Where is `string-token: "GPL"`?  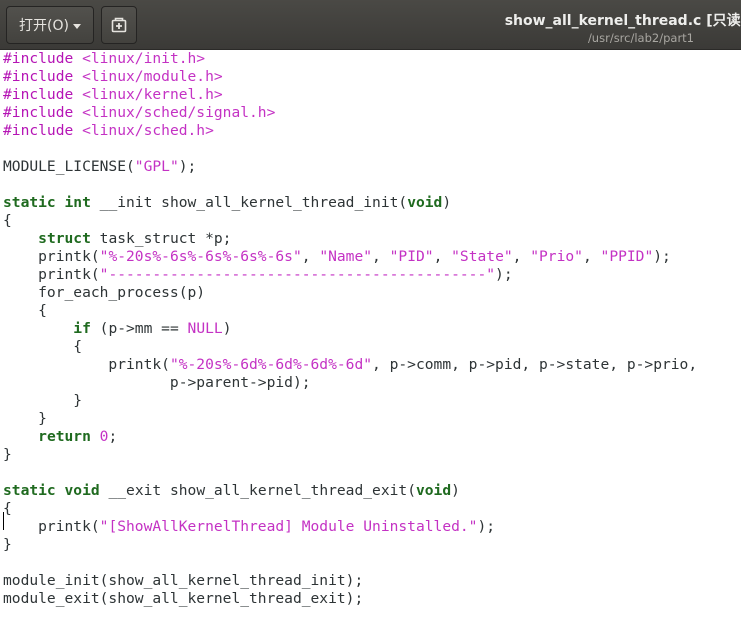
string-token: "GPL" is located at coordinates (156, 166).